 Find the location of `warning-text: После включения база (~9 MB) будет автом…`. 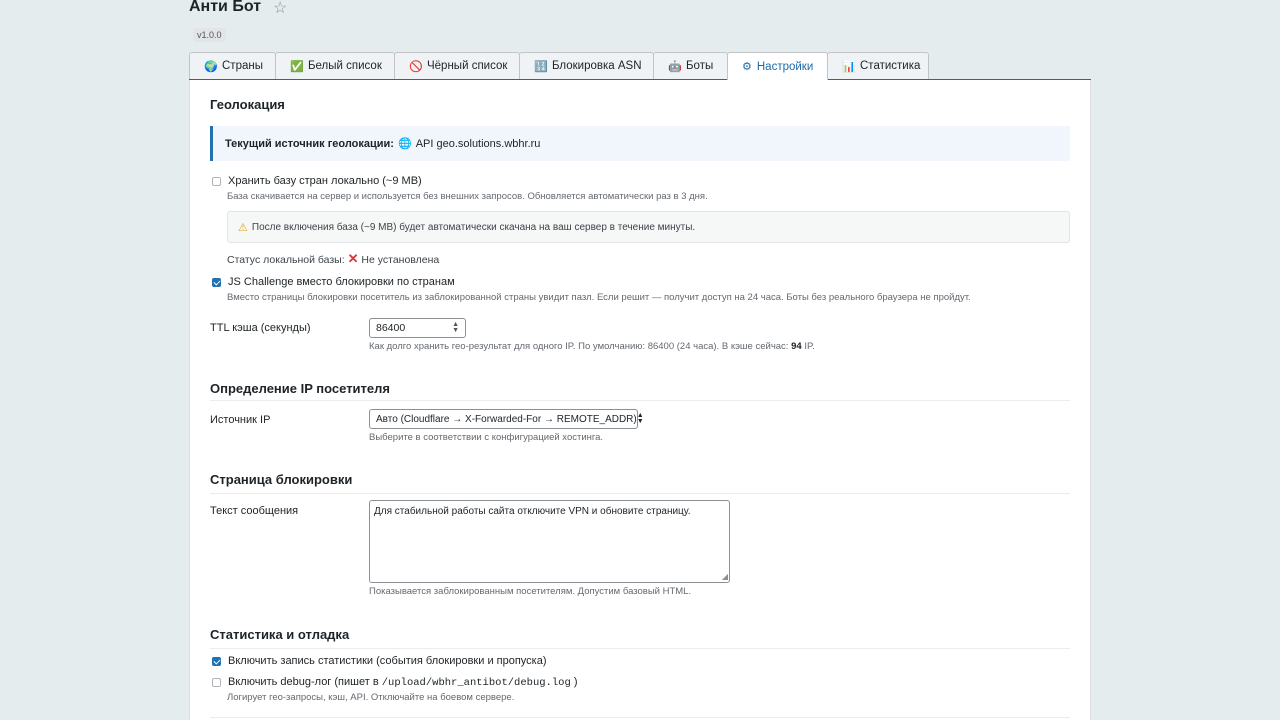

warning-text: После включения база (~9 MB) будет автом… is located at coordinates (473, 227).